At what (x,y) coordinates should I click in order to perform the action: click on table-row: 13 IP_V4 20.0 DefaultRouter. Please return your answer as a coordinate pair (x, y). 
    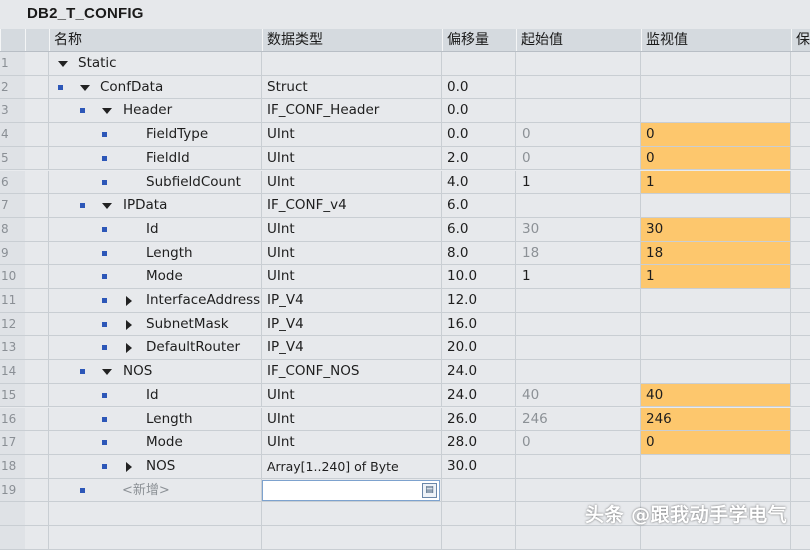
    Looking at the image, I should click on (405, 348).